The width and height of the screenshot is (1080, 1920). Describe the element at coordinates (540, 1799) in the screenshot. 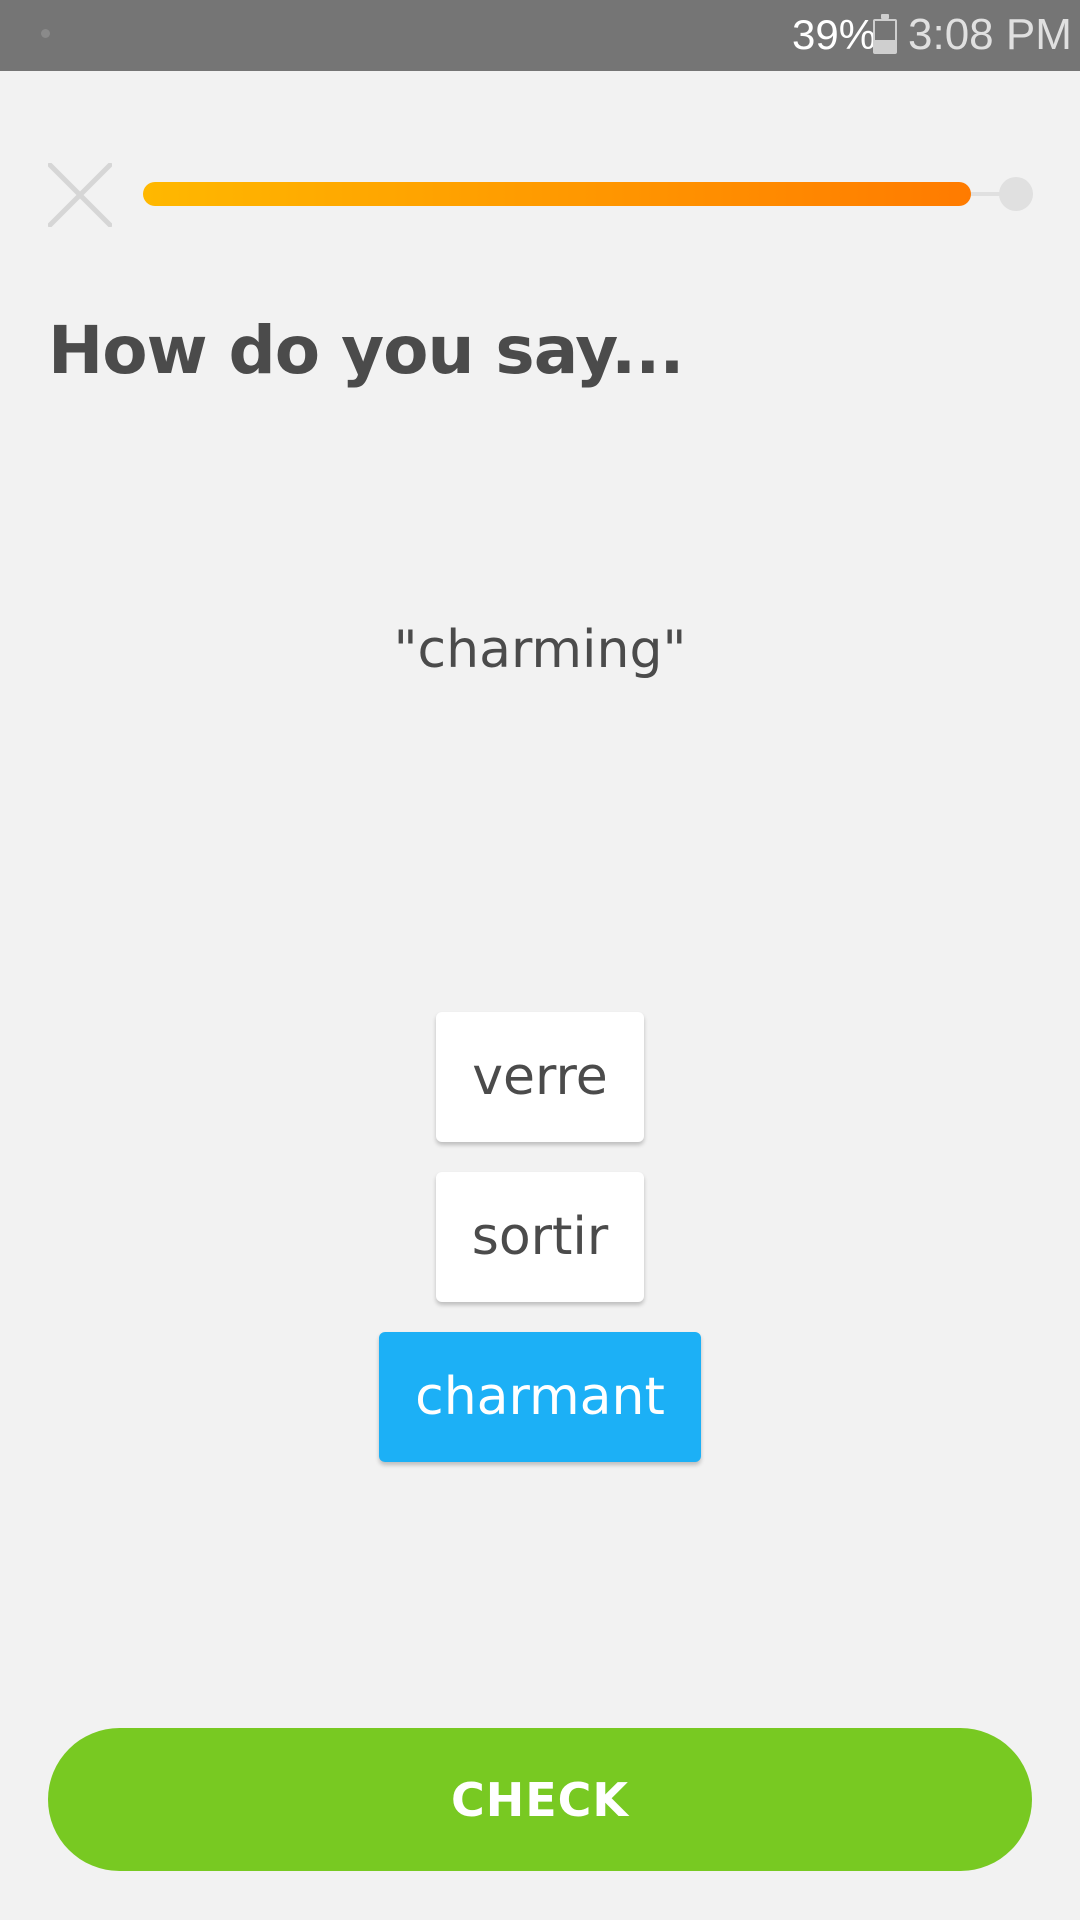

I see `check-button: CHECK` at that location.